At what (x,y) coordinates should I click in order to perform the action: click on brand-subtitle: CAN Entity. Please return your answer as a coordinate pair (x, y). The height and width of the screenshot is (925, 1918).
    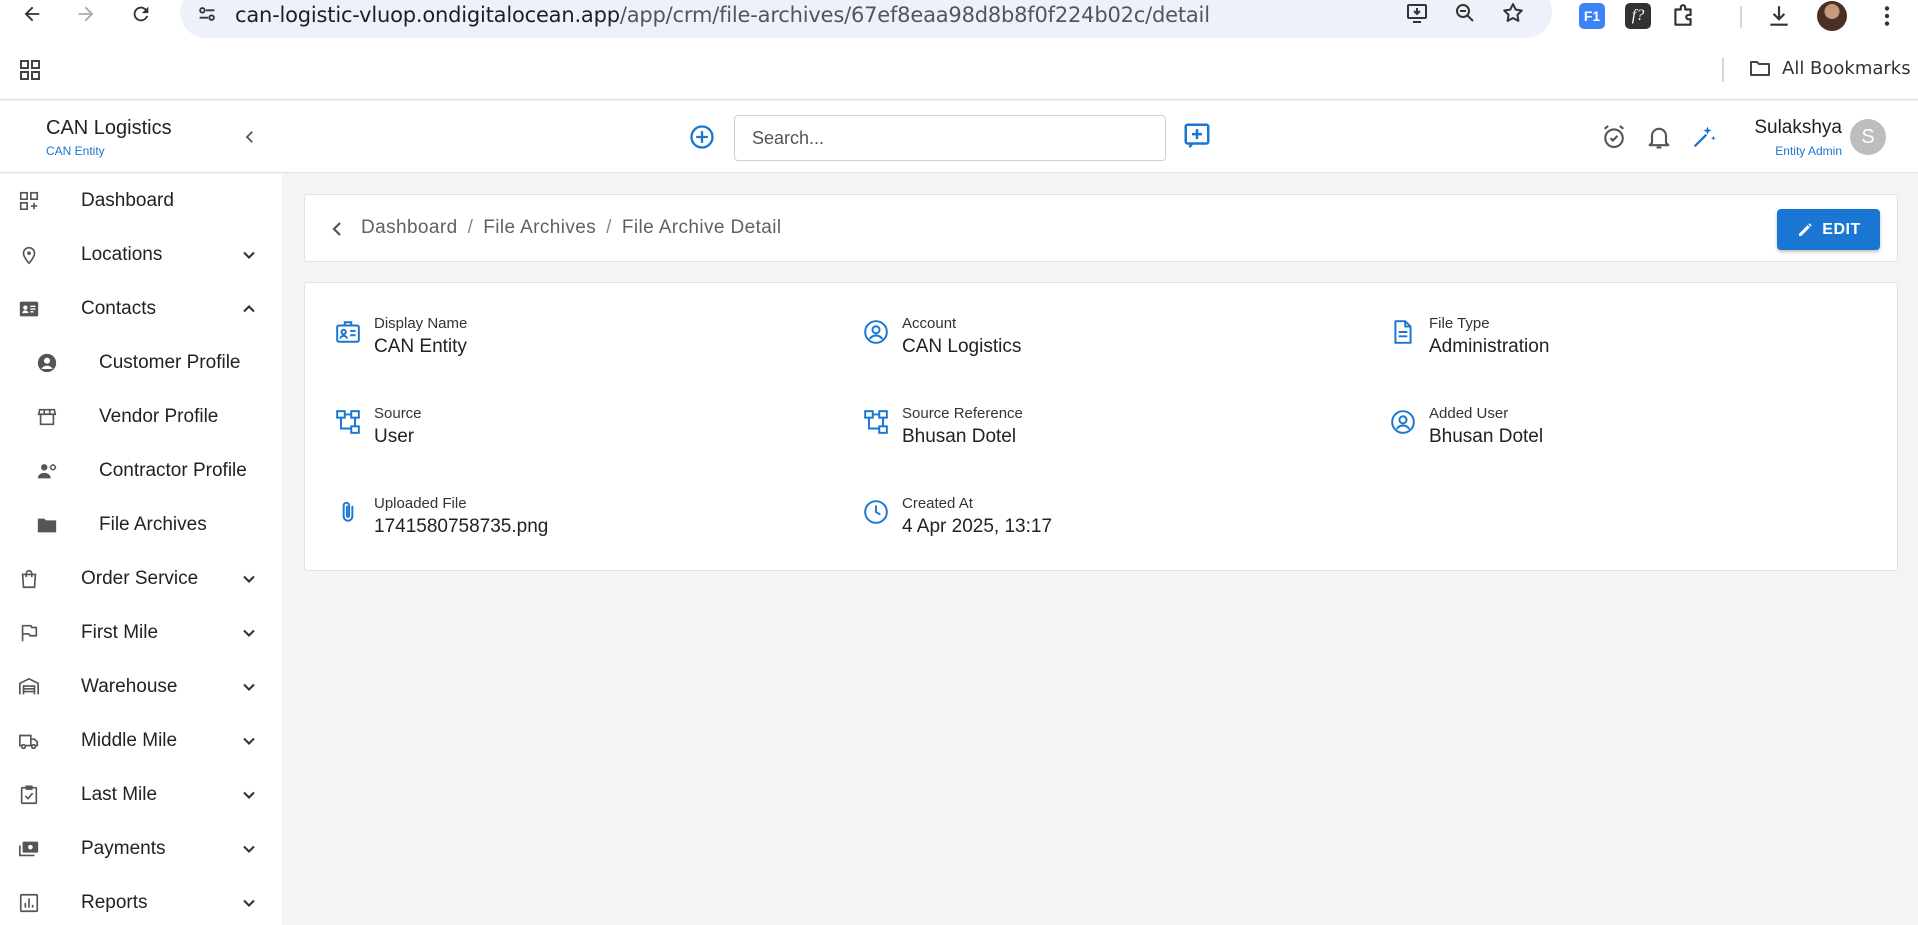
    Looking at the image, I should click on (75, 151).